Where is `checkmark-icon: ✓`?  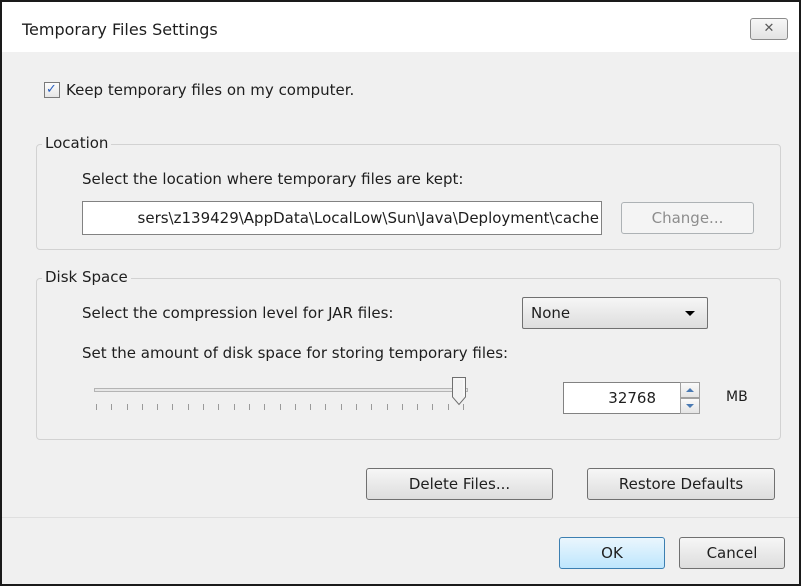
checkmark-icon: ✓ is located at coordinates (51, 89).